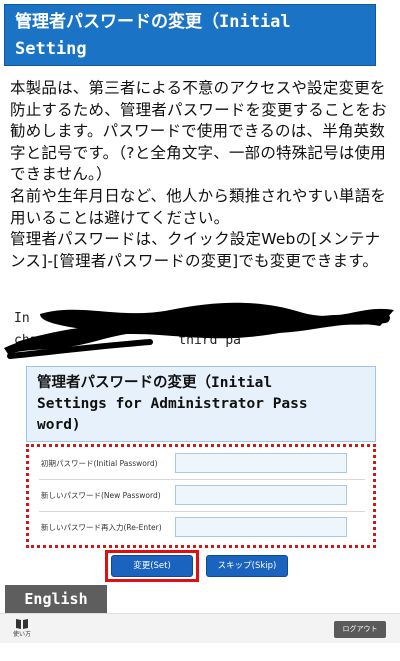 The image size is (400, 661). What do you see at coordinates (22, 624) in the screenshot?
I see `book-icon` at bounding box center [22, 624].